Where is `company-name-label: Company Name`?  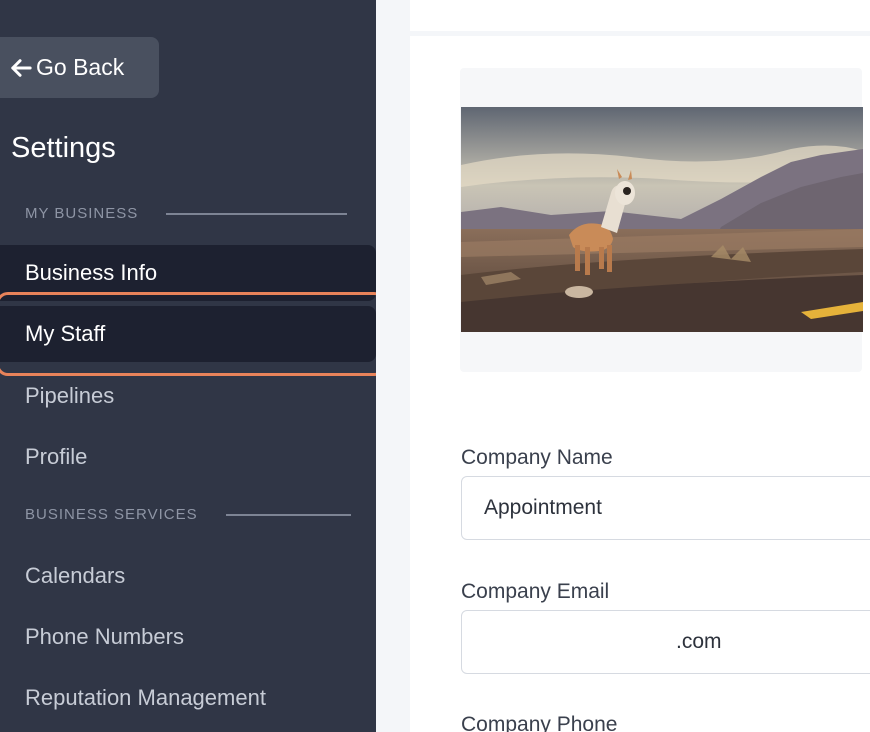
company-name-label: Company Name is located at coordinates (537, 457).